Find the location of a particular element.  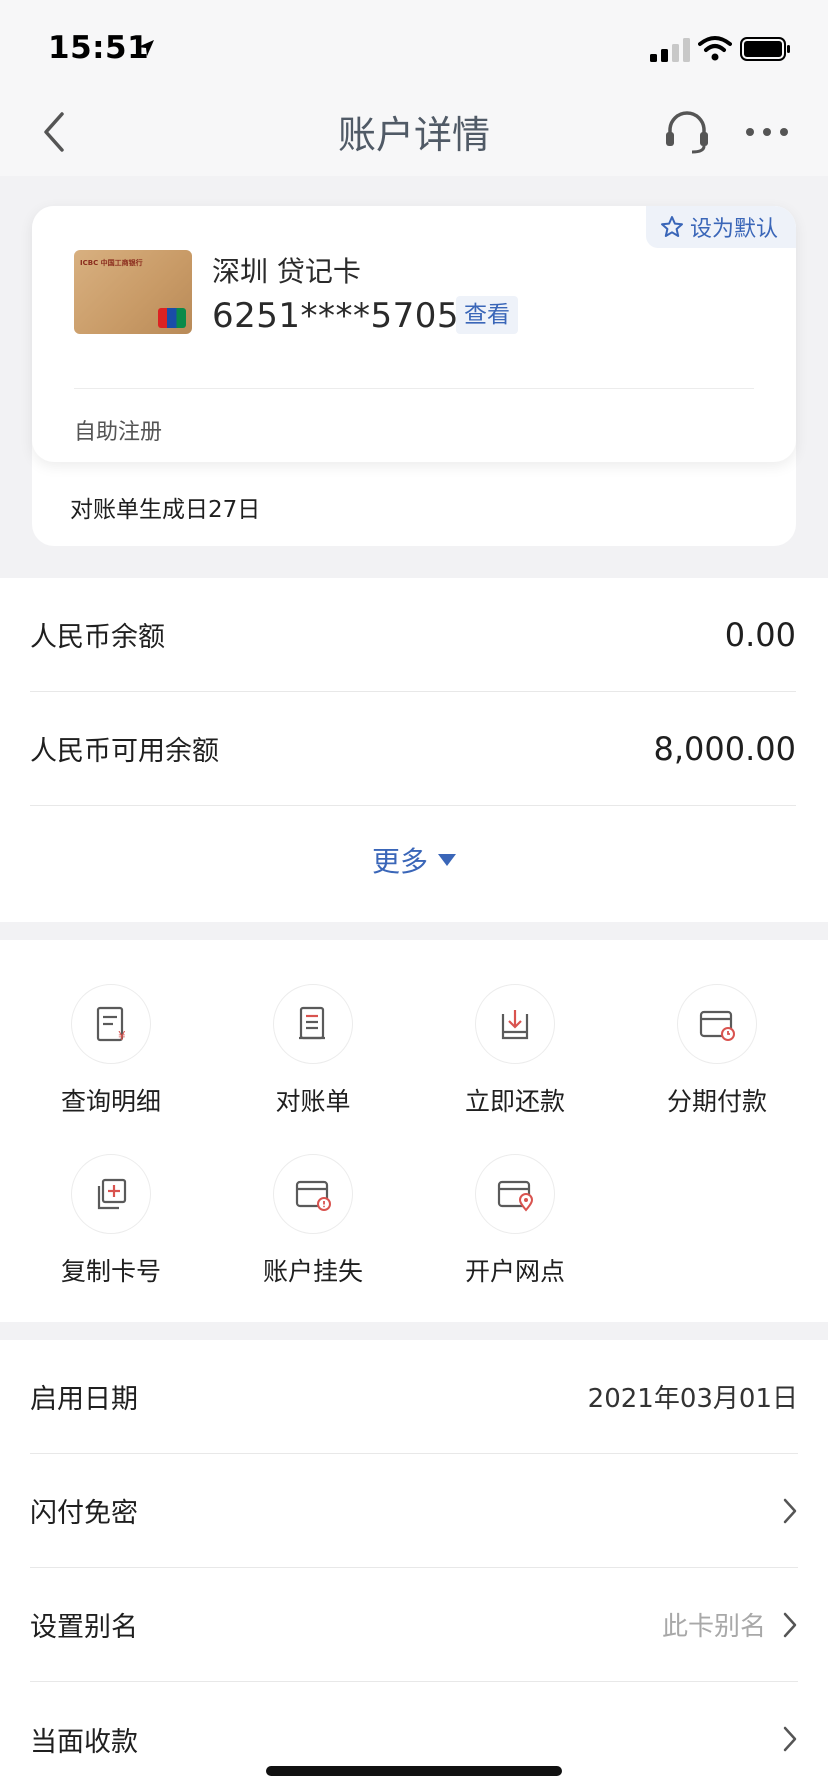

available-balance-amount: 8,000.00 is located at coordinates (725, 748).